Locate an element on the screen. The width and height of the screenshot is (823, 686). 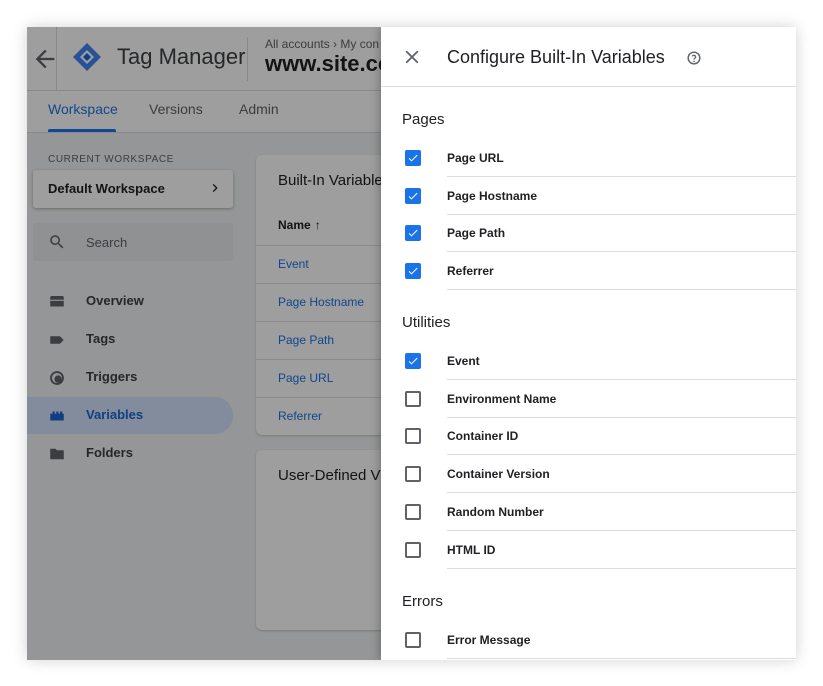
variable-option-row: Random Number is located at coordinates (588, 512).